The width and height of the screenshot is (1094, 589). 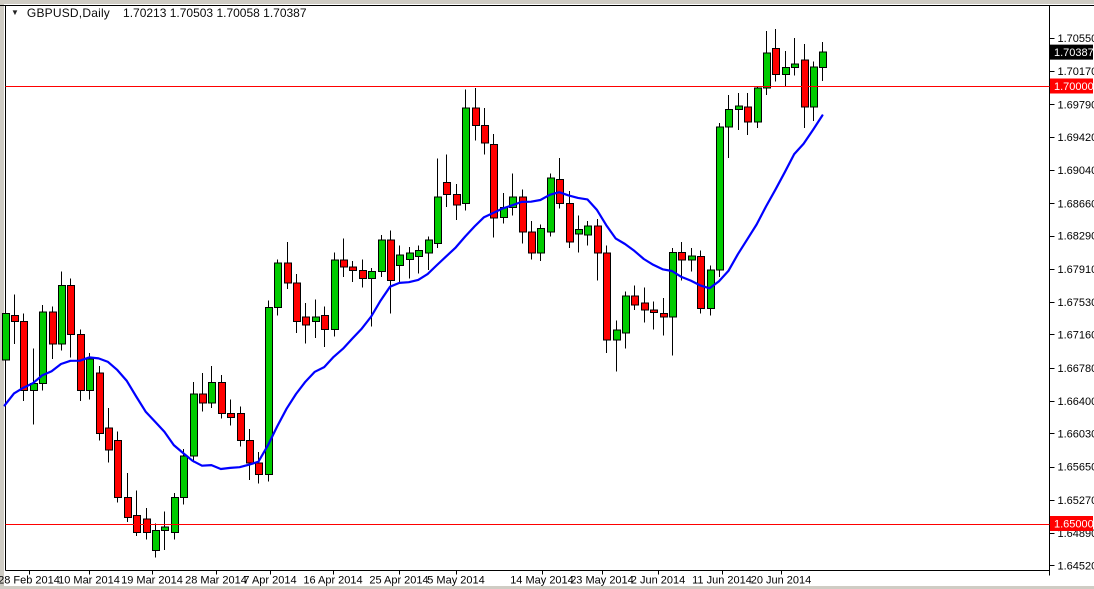 I want to click on x-axis-label: 14 May 2014, so click(x=542, y=581).